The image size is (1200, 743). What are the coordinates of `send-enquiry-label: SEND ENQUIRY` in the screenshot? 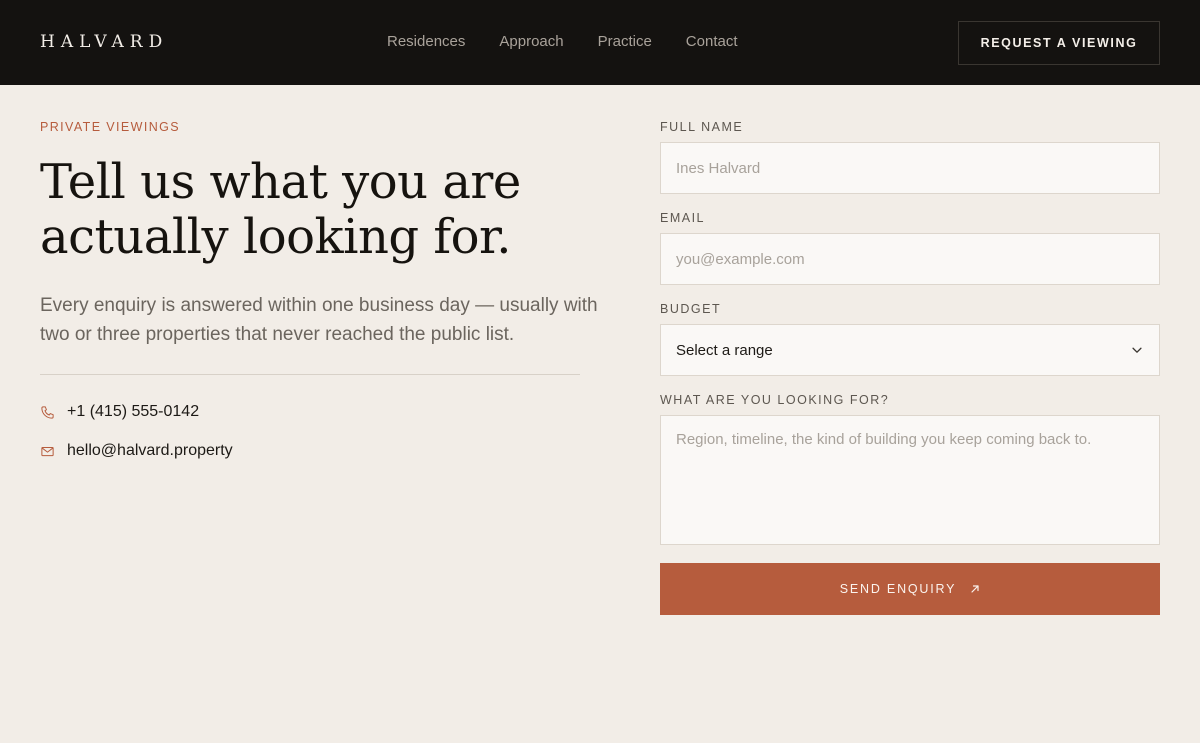 It's located at (898, 589).